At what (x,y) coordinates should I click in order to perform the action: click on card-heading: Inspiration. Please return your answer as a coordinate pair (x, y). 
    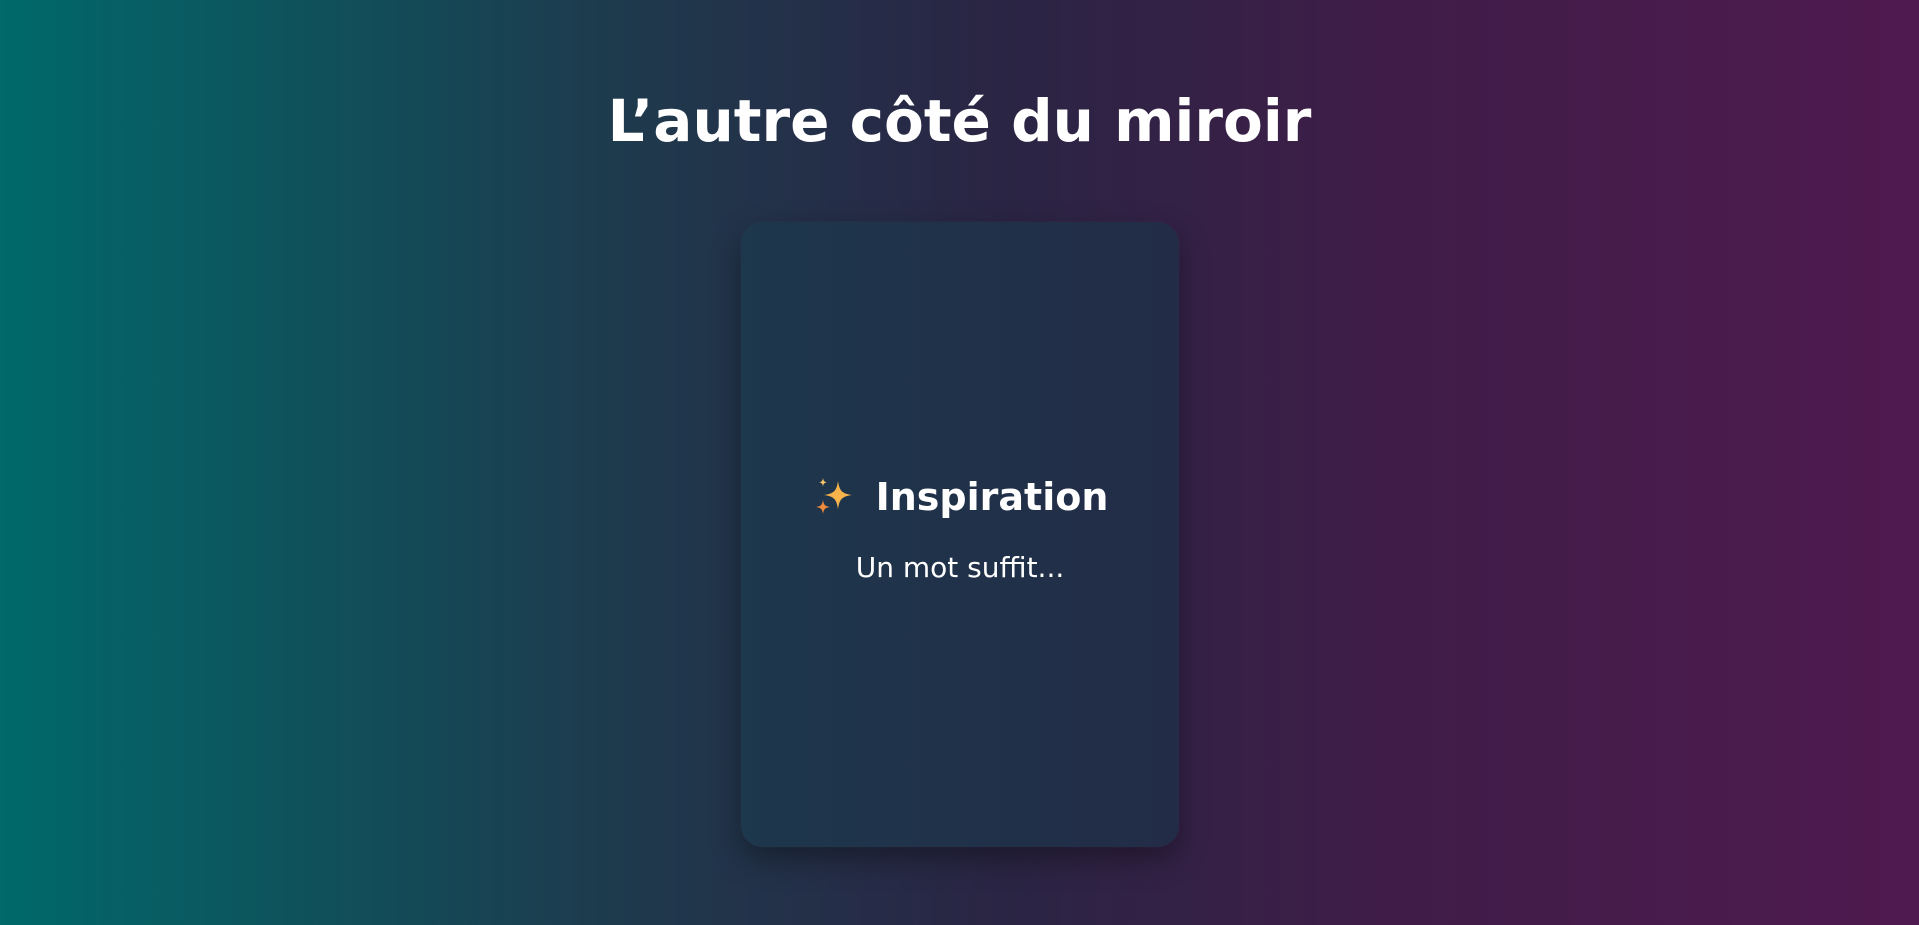
    Looking at the image, I should click on (960, 497).